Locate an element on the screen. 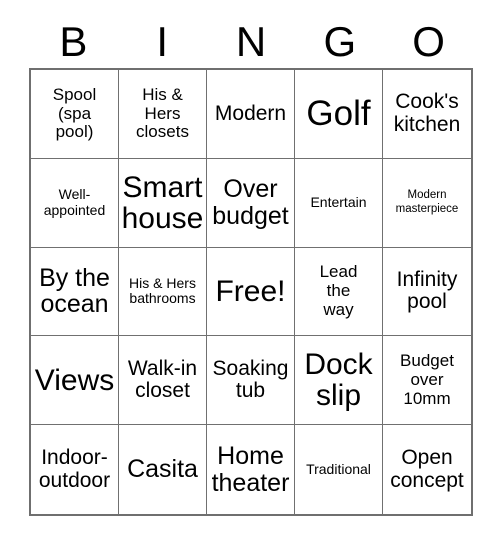 The height and width of the screenshot is (544, 500). bingo-cell-label: Over budget is located at coordinates (250, 202).